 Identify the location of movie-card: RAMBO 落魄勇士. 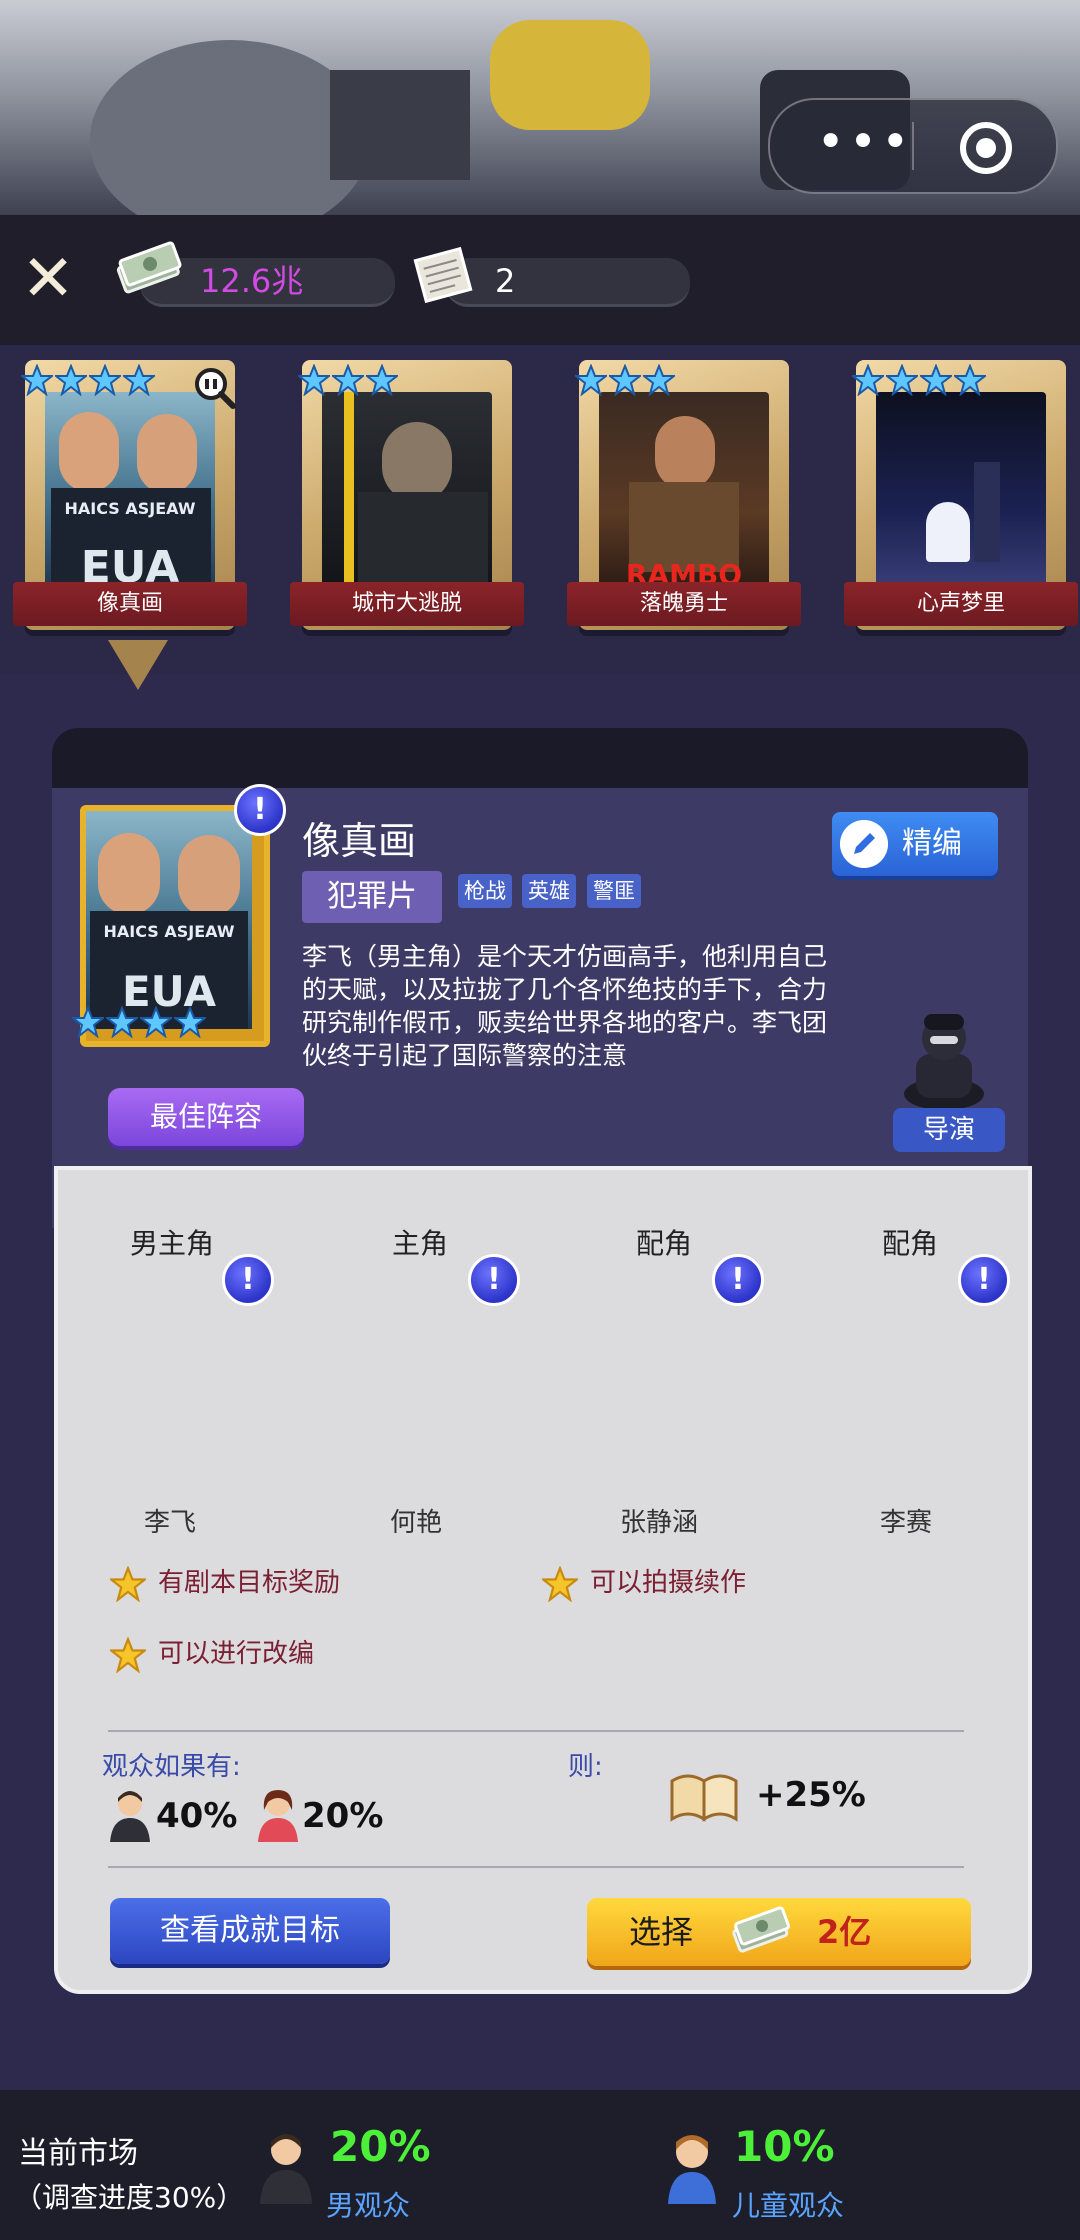
(684, 495).